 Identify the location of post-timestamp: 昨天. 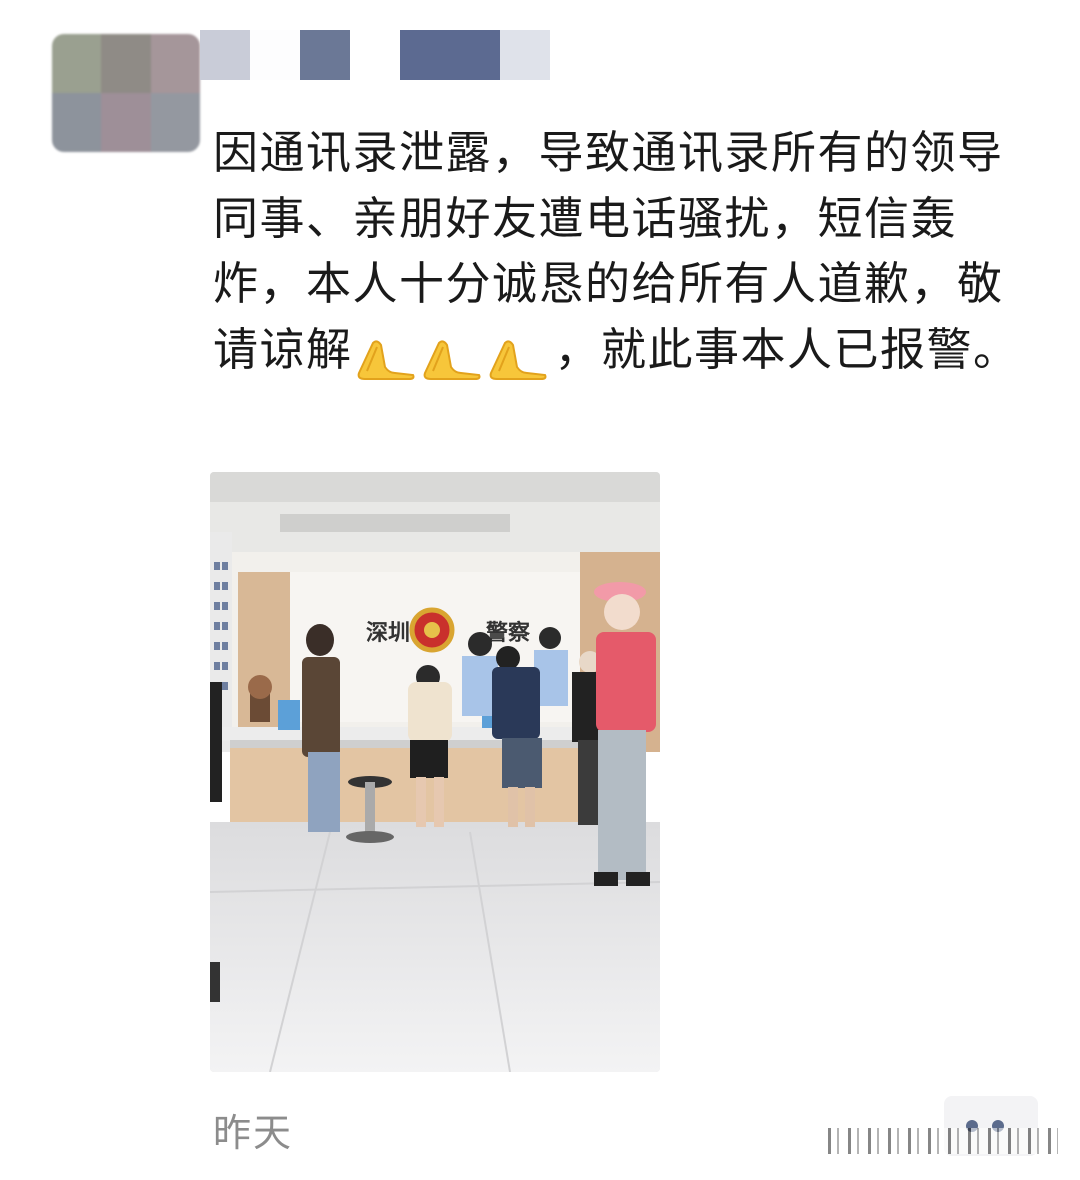
(253, 1133).